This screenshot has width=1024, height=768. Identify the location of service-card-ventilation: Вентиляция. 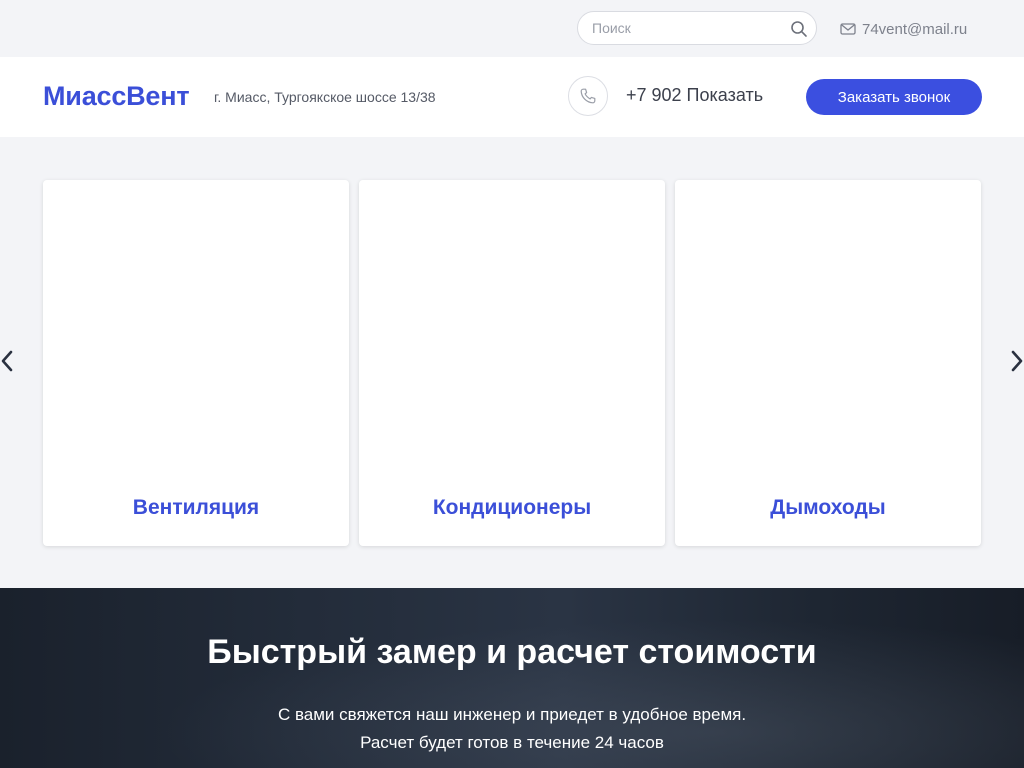
(196, 363).